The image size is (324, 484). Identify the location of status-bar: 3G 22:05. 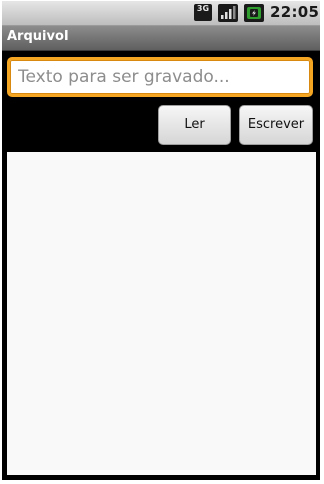
(161, 13).